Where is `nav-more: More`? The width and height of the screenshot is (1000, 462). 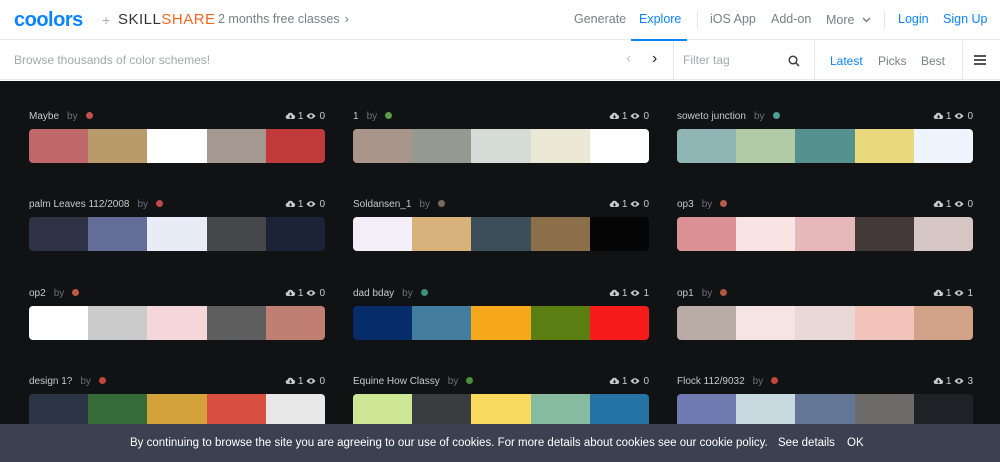 nav-more: More is located at coordinates (848, 19).